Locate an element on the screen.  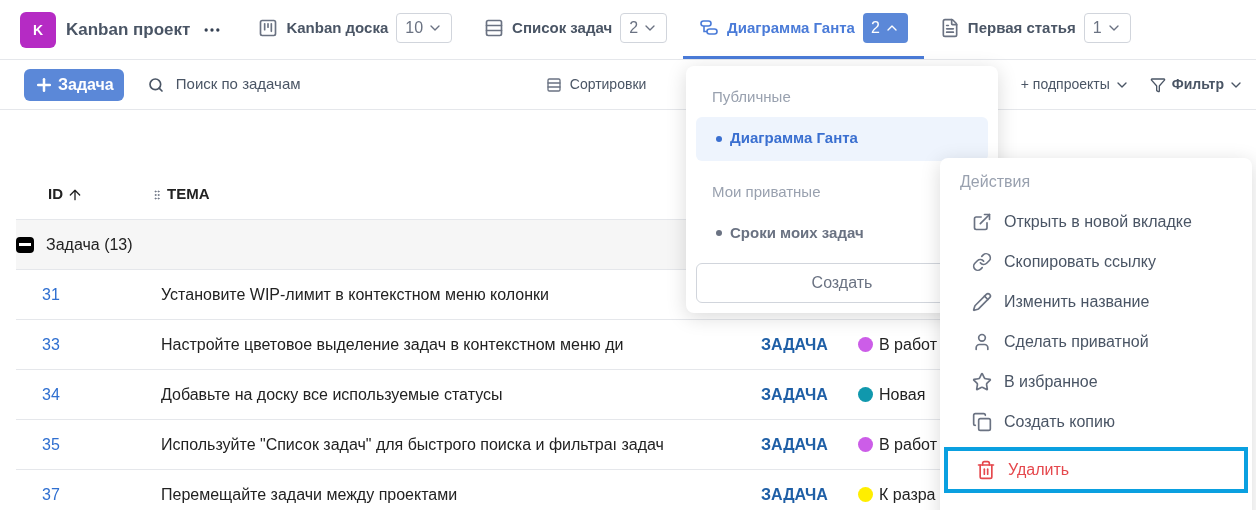
count-dropdown: 10 is located at coordinates (424, 28).